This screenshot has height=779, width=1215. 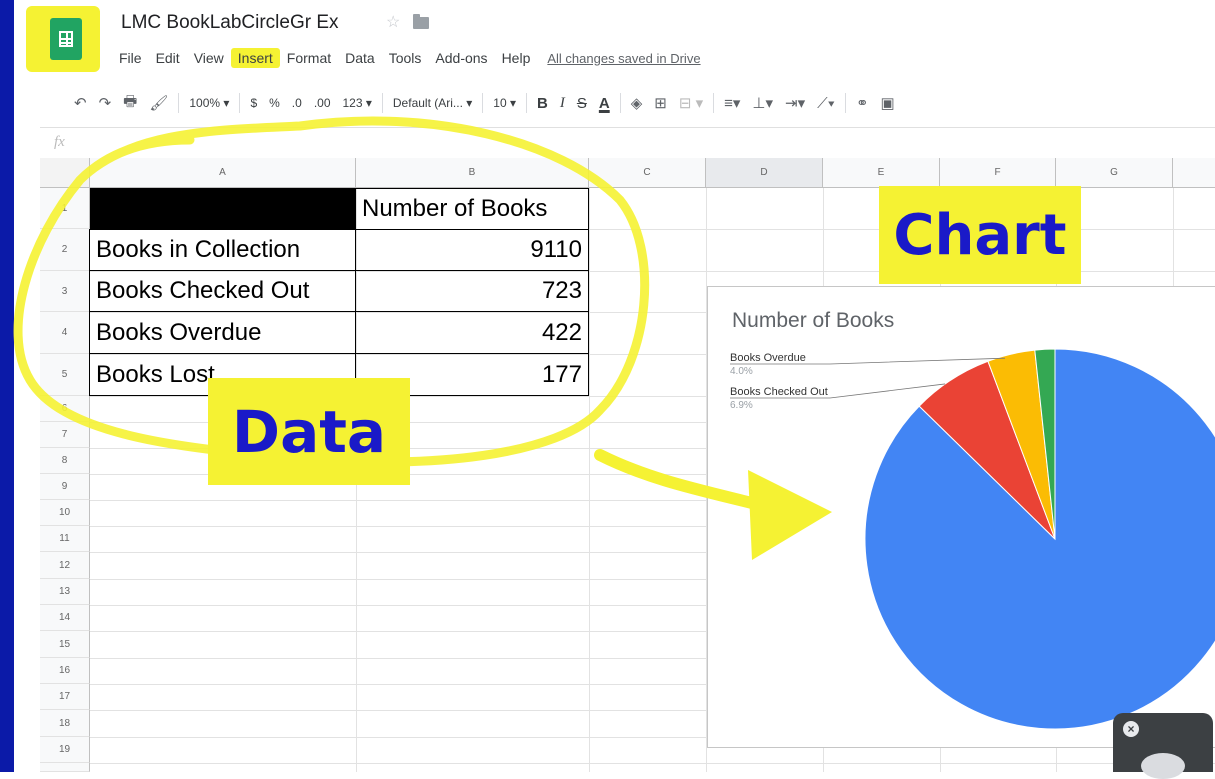 I want to click on menu-format: Format, so click(x=309, y=58).